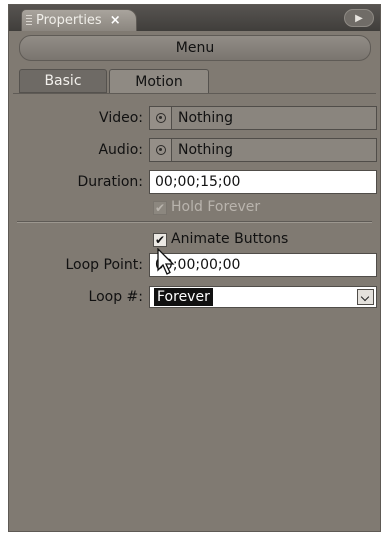 This screenshot has height=536, width=383. Describe the element at coordinates (160, 208) in the screenshot. I see `hold-forever-checkbox: ✔` at that location.